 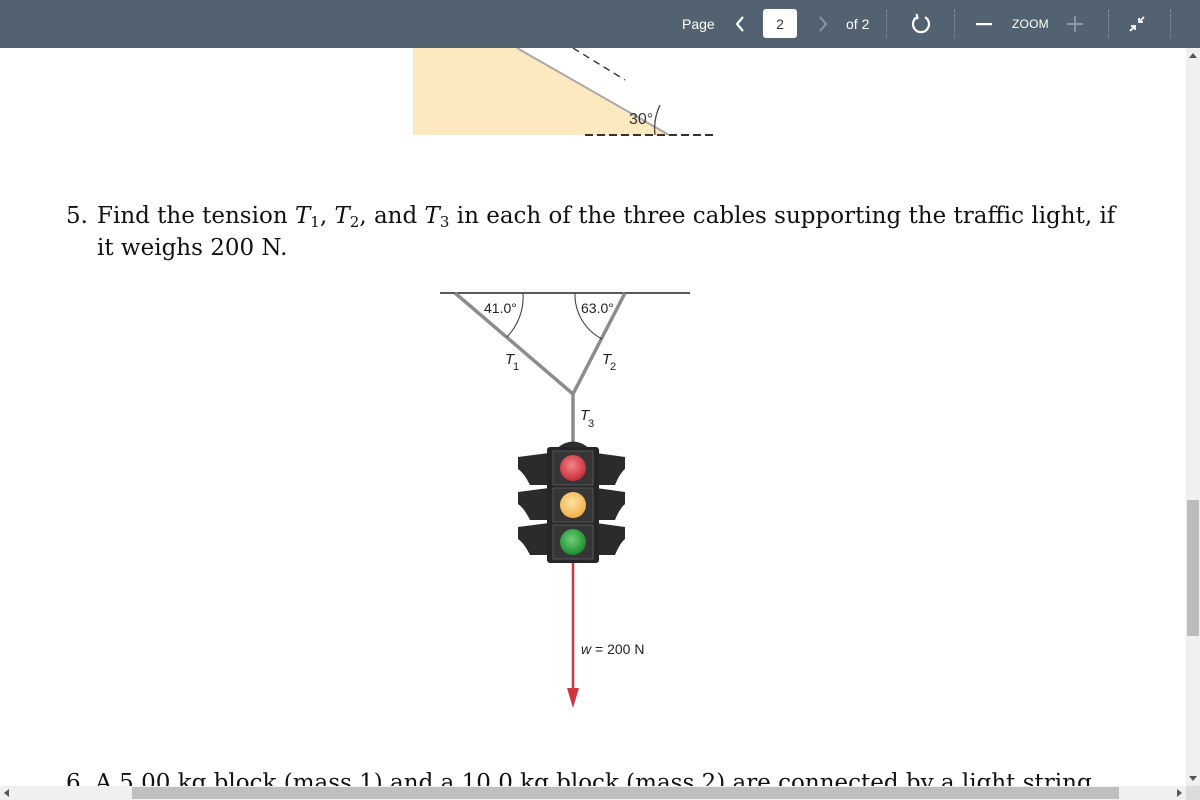 I want to click on traffic-light, so click(x=571, y=502).